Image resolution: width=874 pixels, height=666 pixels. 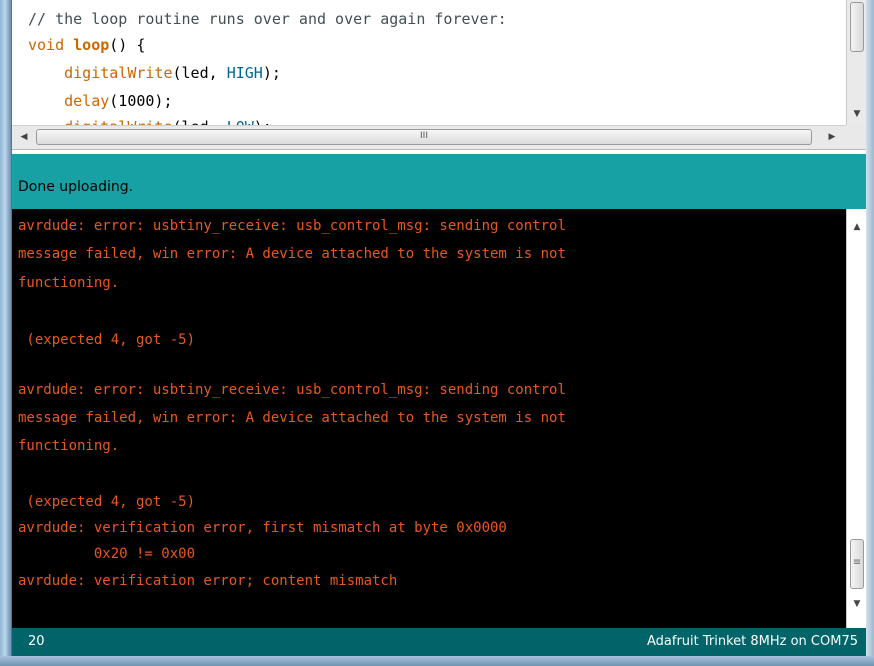 I want to click on code-token: loop, so click(x=91, y=45).